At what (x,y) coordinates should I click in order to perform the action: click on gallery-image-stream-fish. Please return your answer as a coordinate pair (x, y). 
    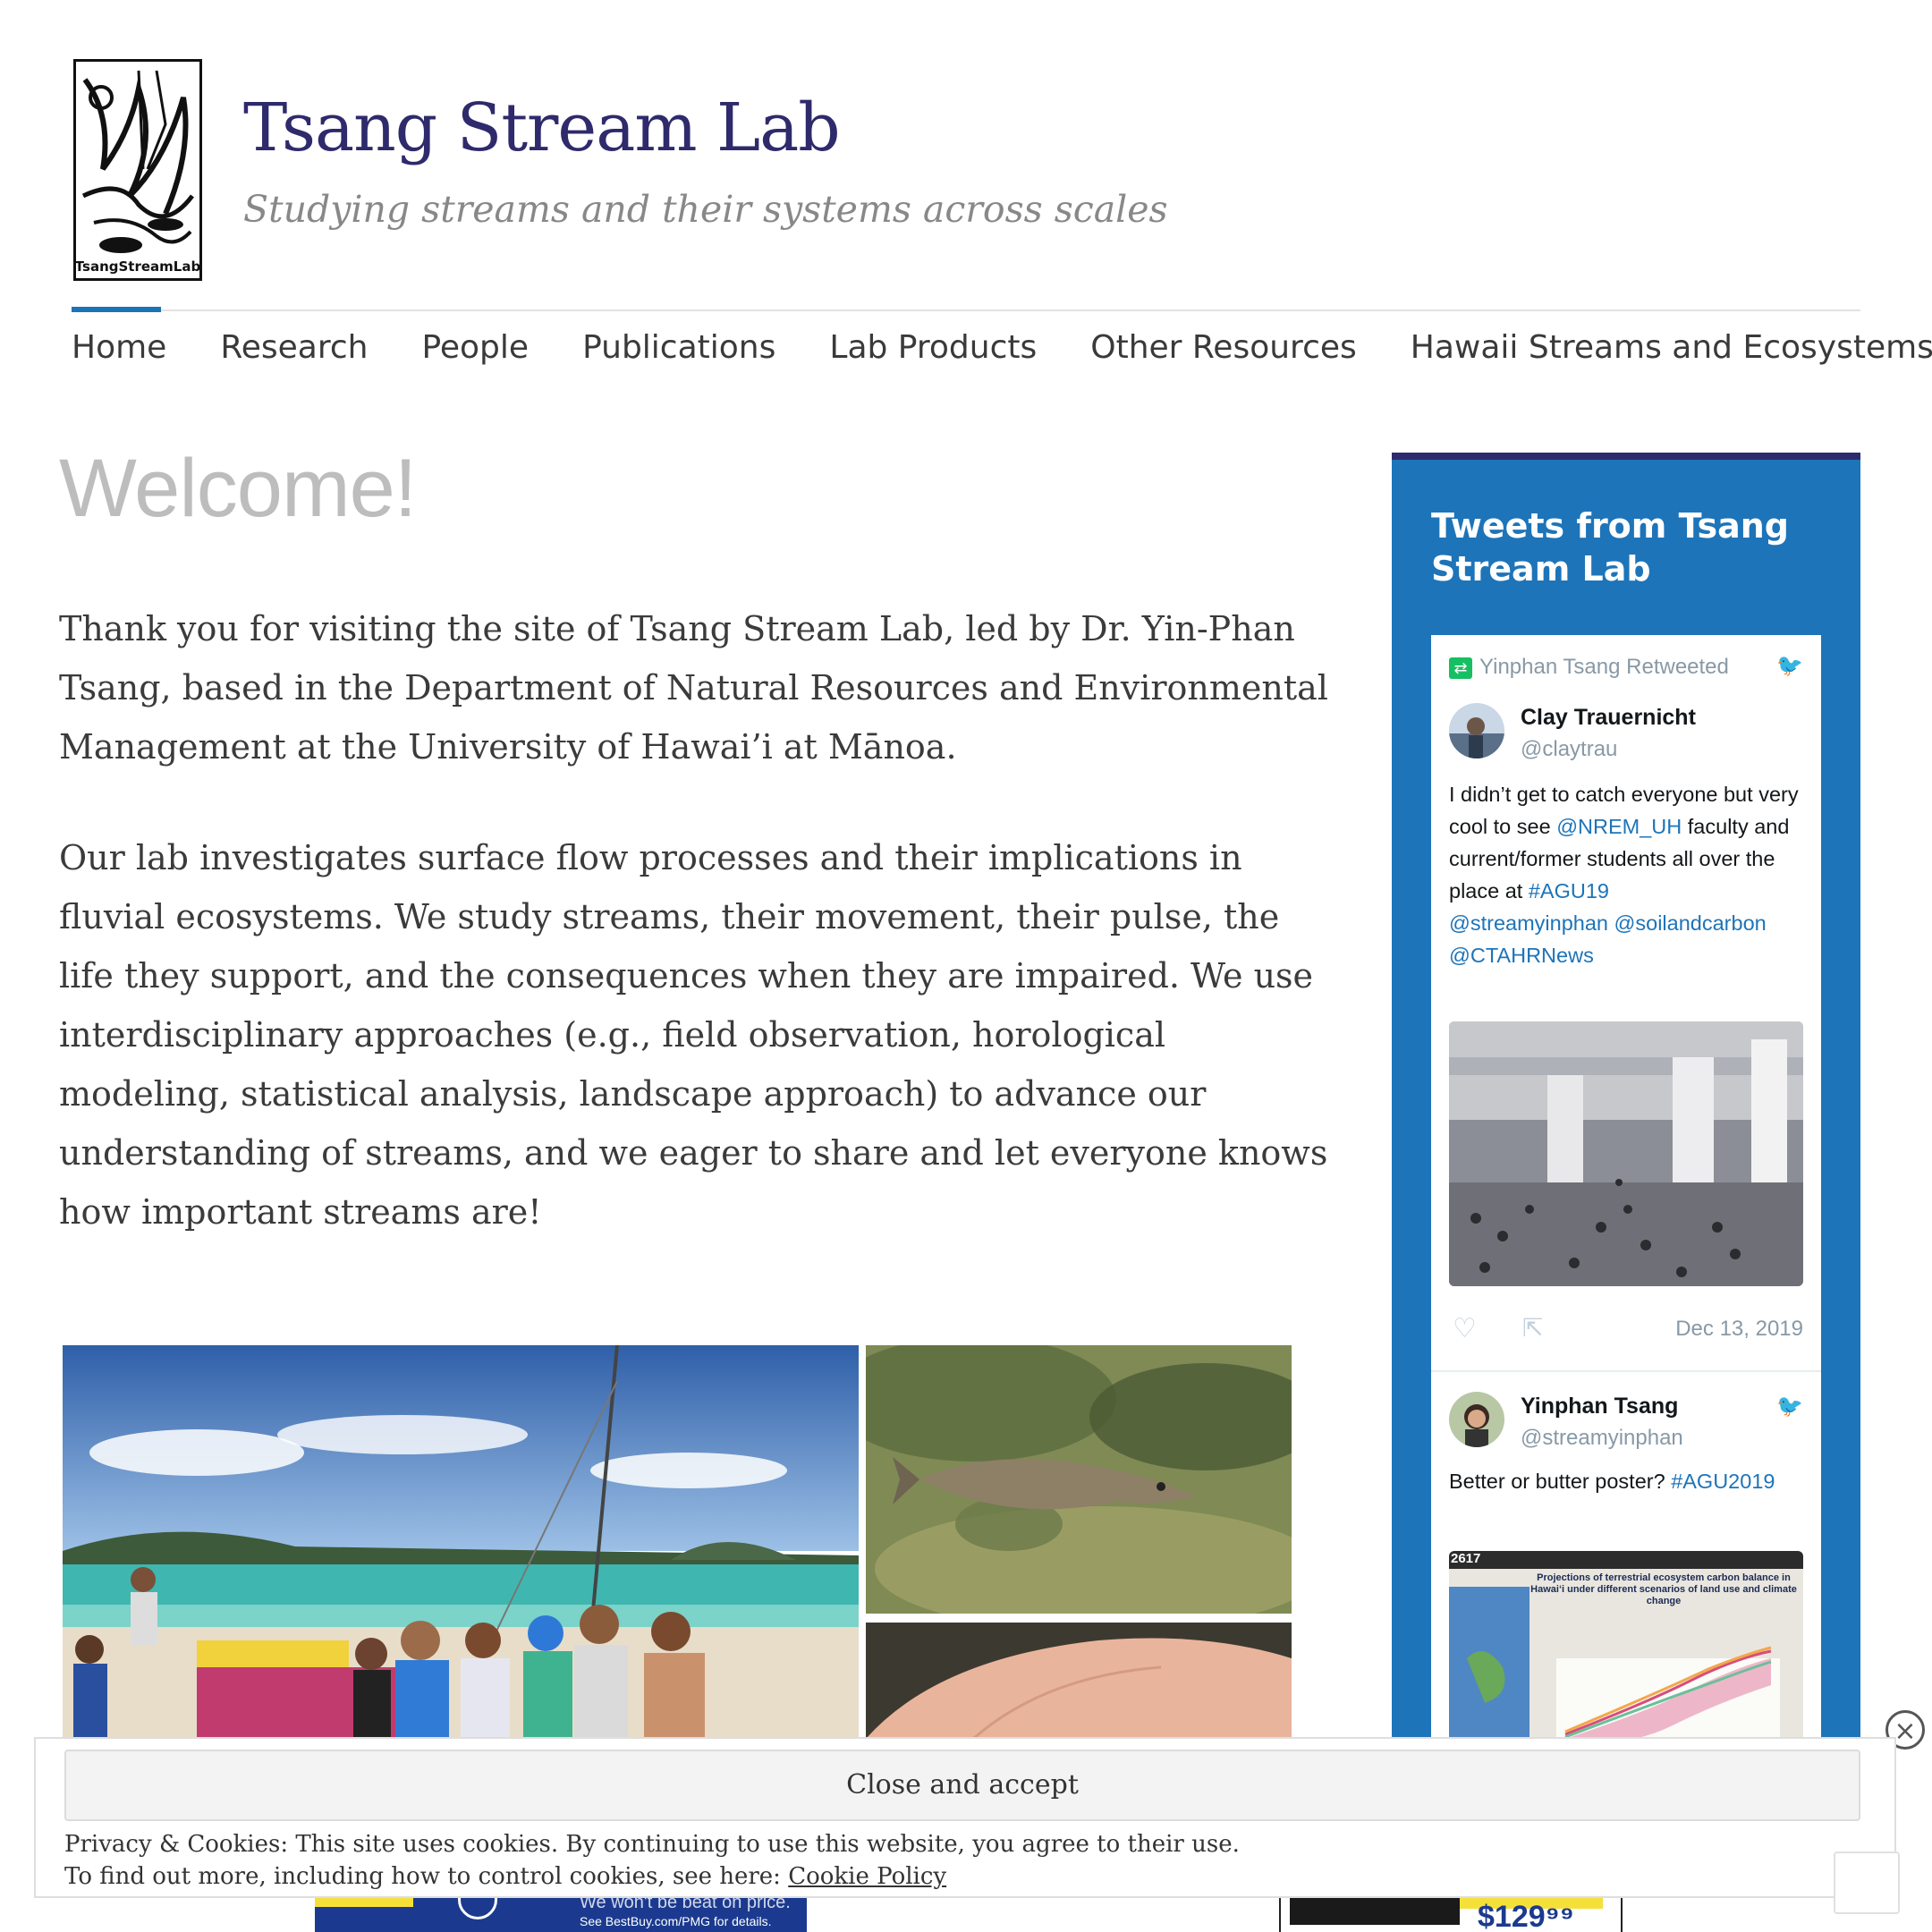
    Looking at the image, I should click on (1079, 1479).